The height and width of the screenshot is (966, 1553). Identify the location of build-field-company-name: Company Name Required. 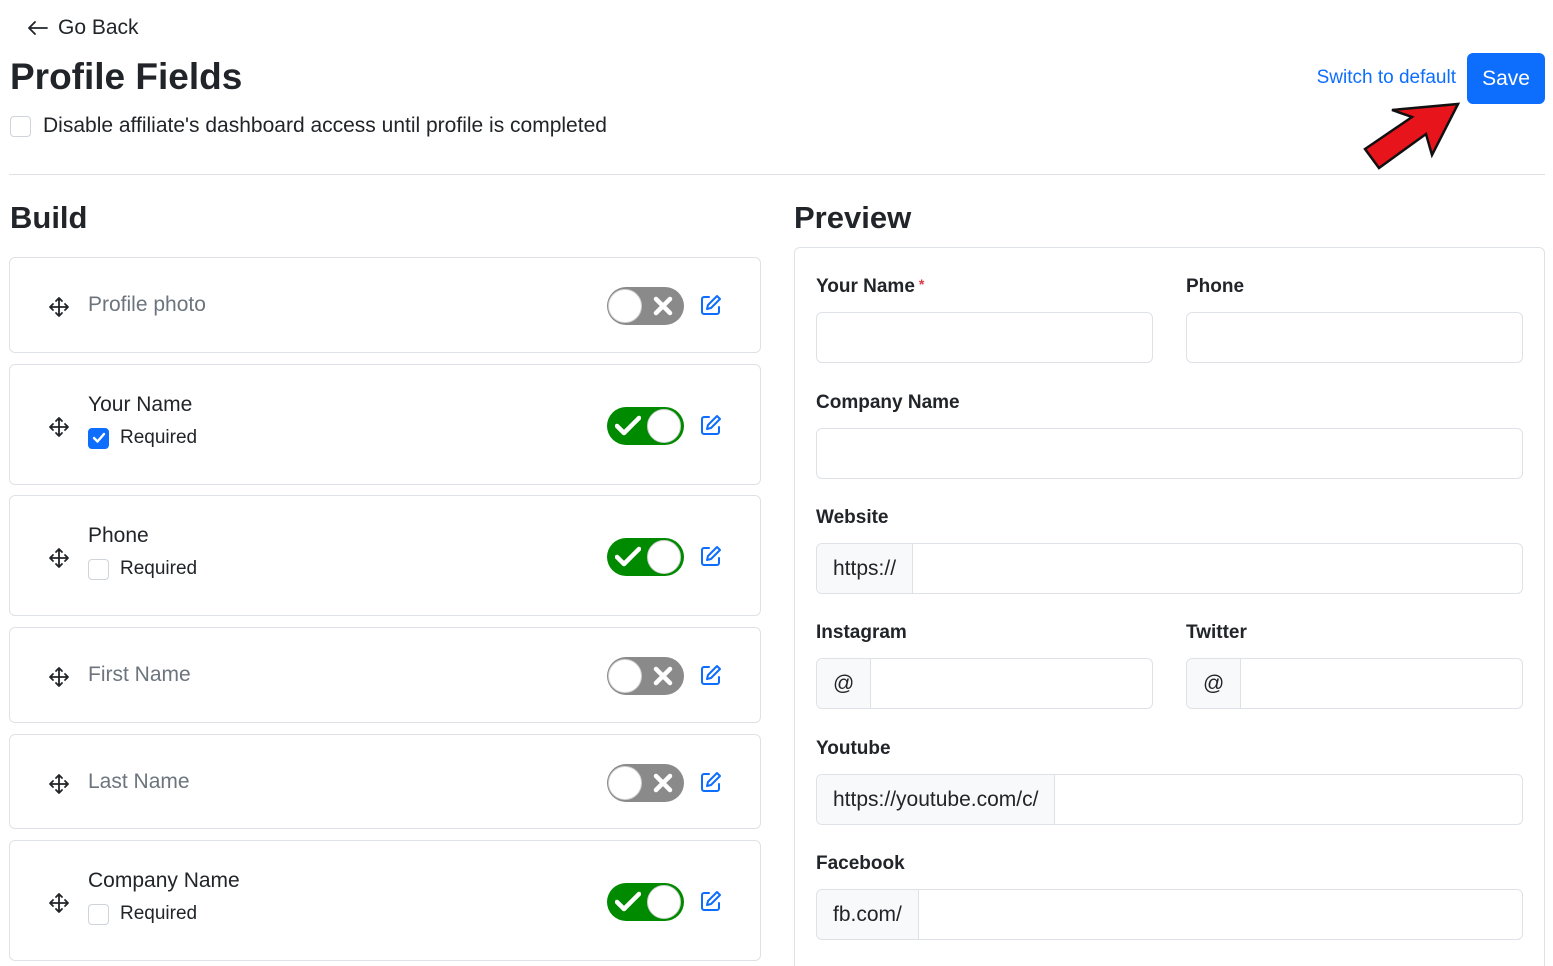
(385, 900).